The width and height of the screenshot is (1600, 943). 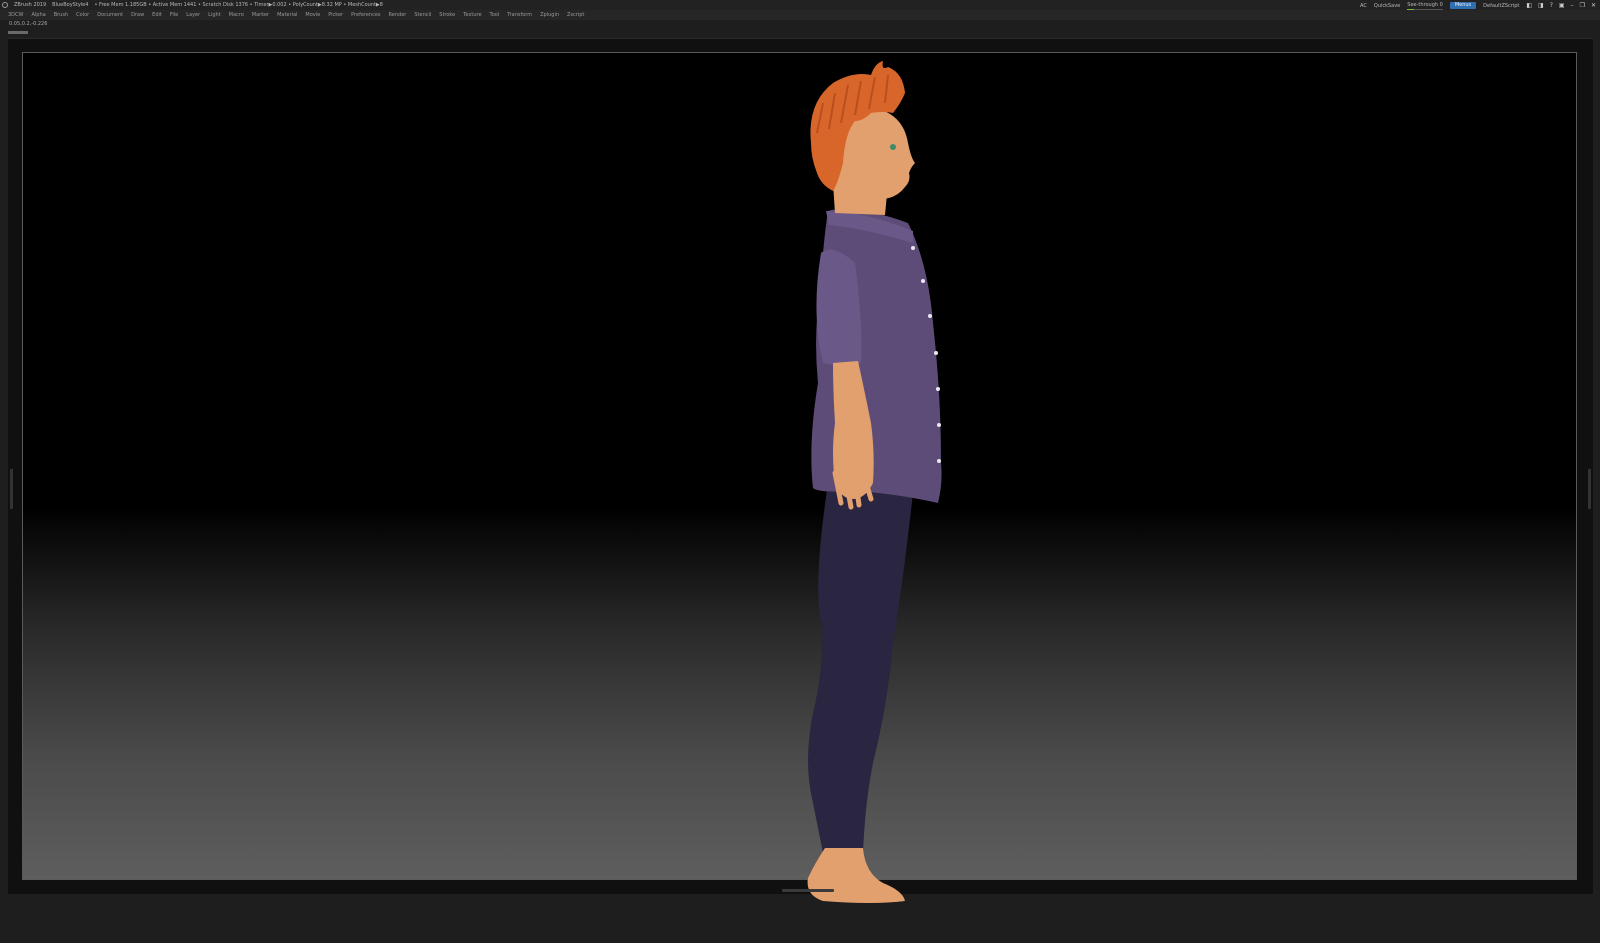 I want to click on minimize-icon: –, so click(x=1572, y=6).